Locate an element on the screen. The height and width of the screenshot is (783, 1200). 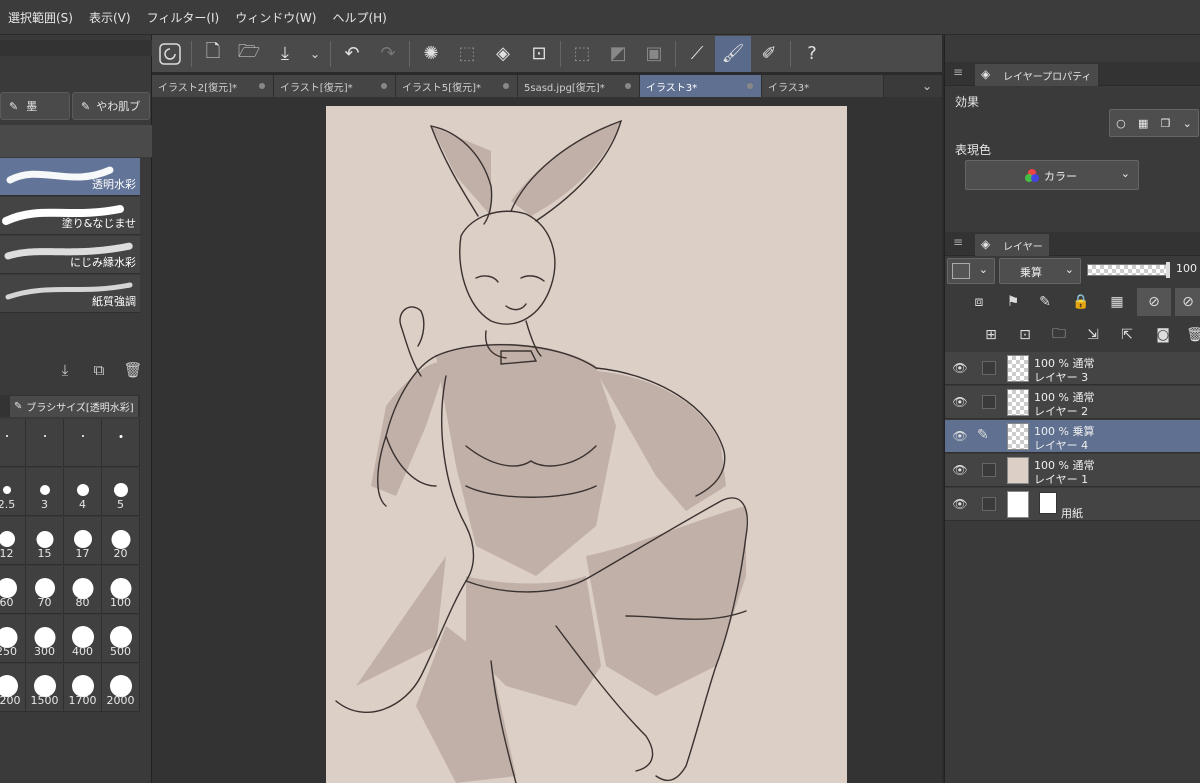
layer-mask-icon: ◙ is located at coordinates (1163, 335).